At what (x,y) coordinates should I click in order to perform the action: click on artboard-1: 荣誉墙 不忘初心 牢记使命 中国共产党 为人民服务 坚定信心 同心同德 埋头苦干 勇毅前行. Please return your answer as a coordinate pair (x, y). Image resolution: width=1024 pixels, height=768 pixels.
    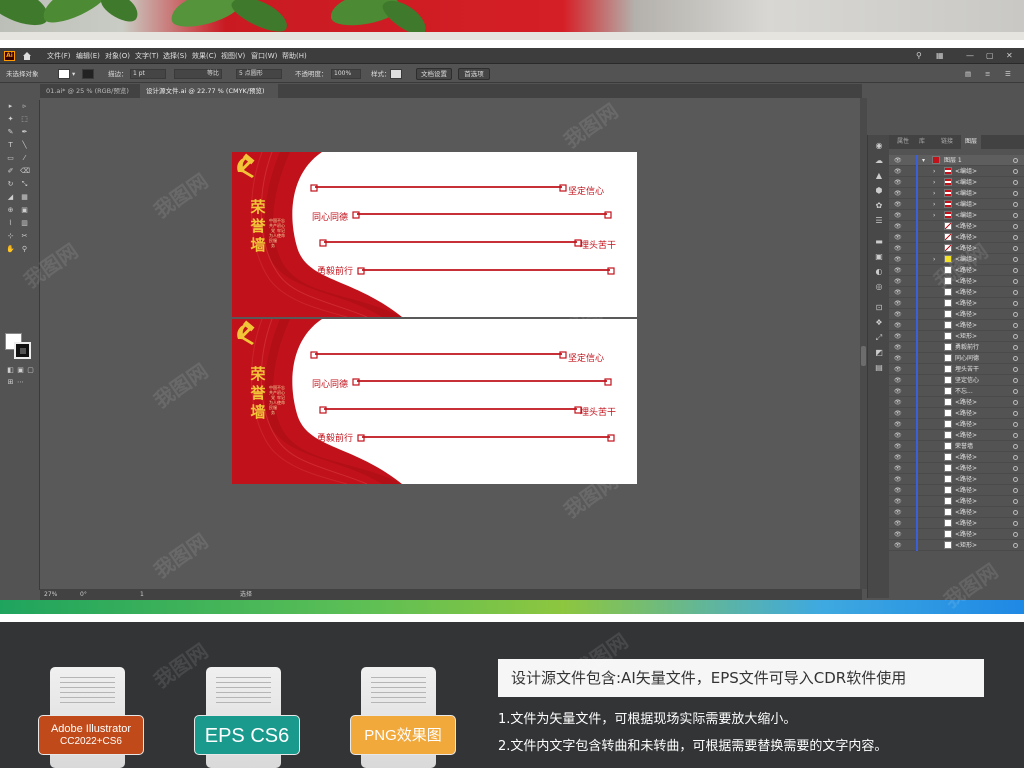
    Looking at the image, I should click on (434, 234).